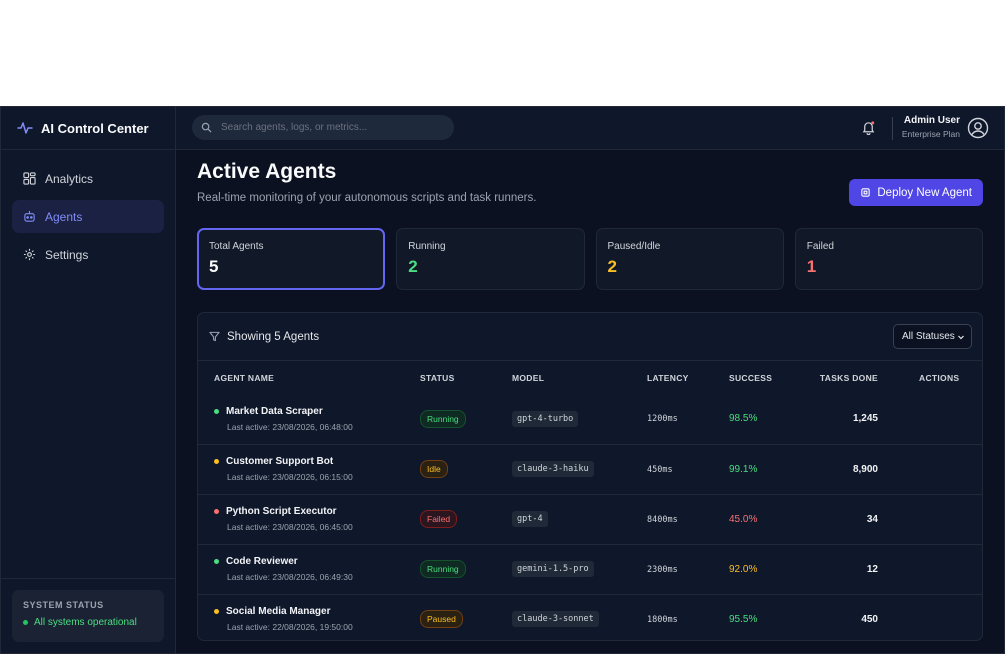 The image size is (1005, 654). What do you see at coordinates (274, 411) in the screenshot?
I see `agent-name: Market Data Scraper` at bounding box center [274, 411].